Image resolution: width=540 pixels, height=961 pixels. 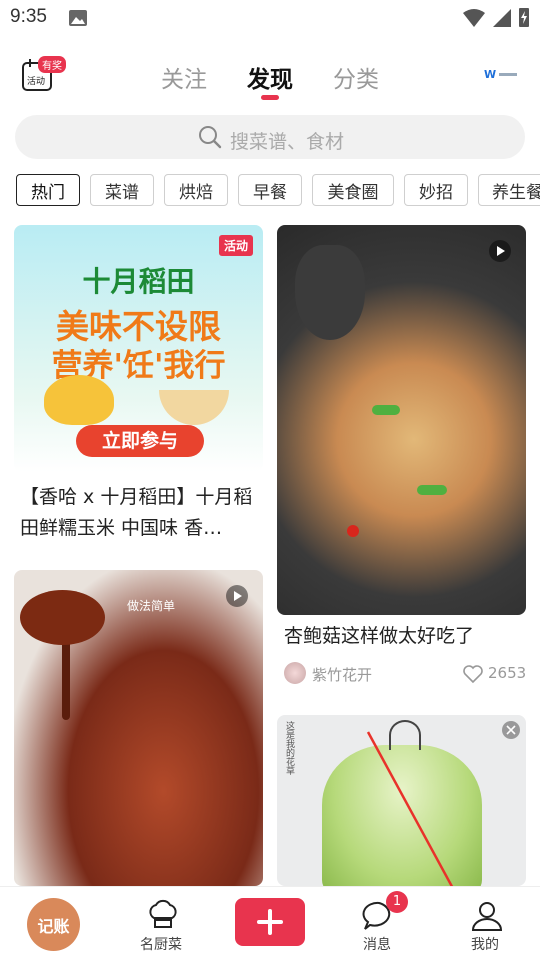 I want to click on close-icon, so click(x=511, y=730).